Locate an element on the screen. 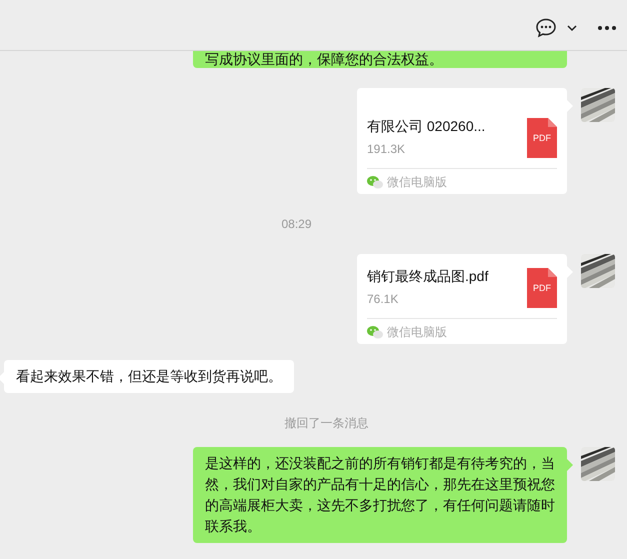 The image size is (627, 559). message-bubble: 看起来效果不错，但还是等收到货再说吧。 is located at coordinates (149, 376).